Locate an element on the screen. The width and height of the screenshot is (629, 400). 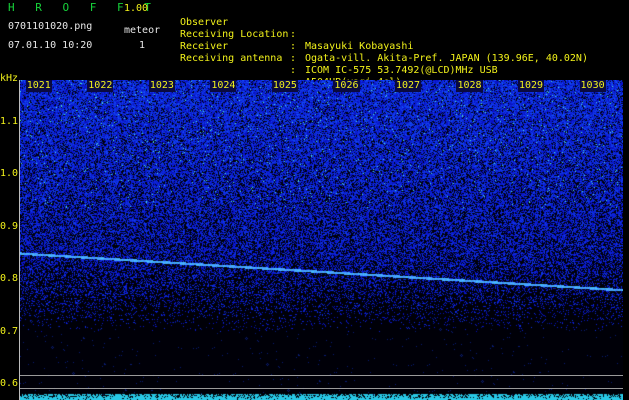
antenna-key: Receiving antenna is located at coordinates (231, 58).